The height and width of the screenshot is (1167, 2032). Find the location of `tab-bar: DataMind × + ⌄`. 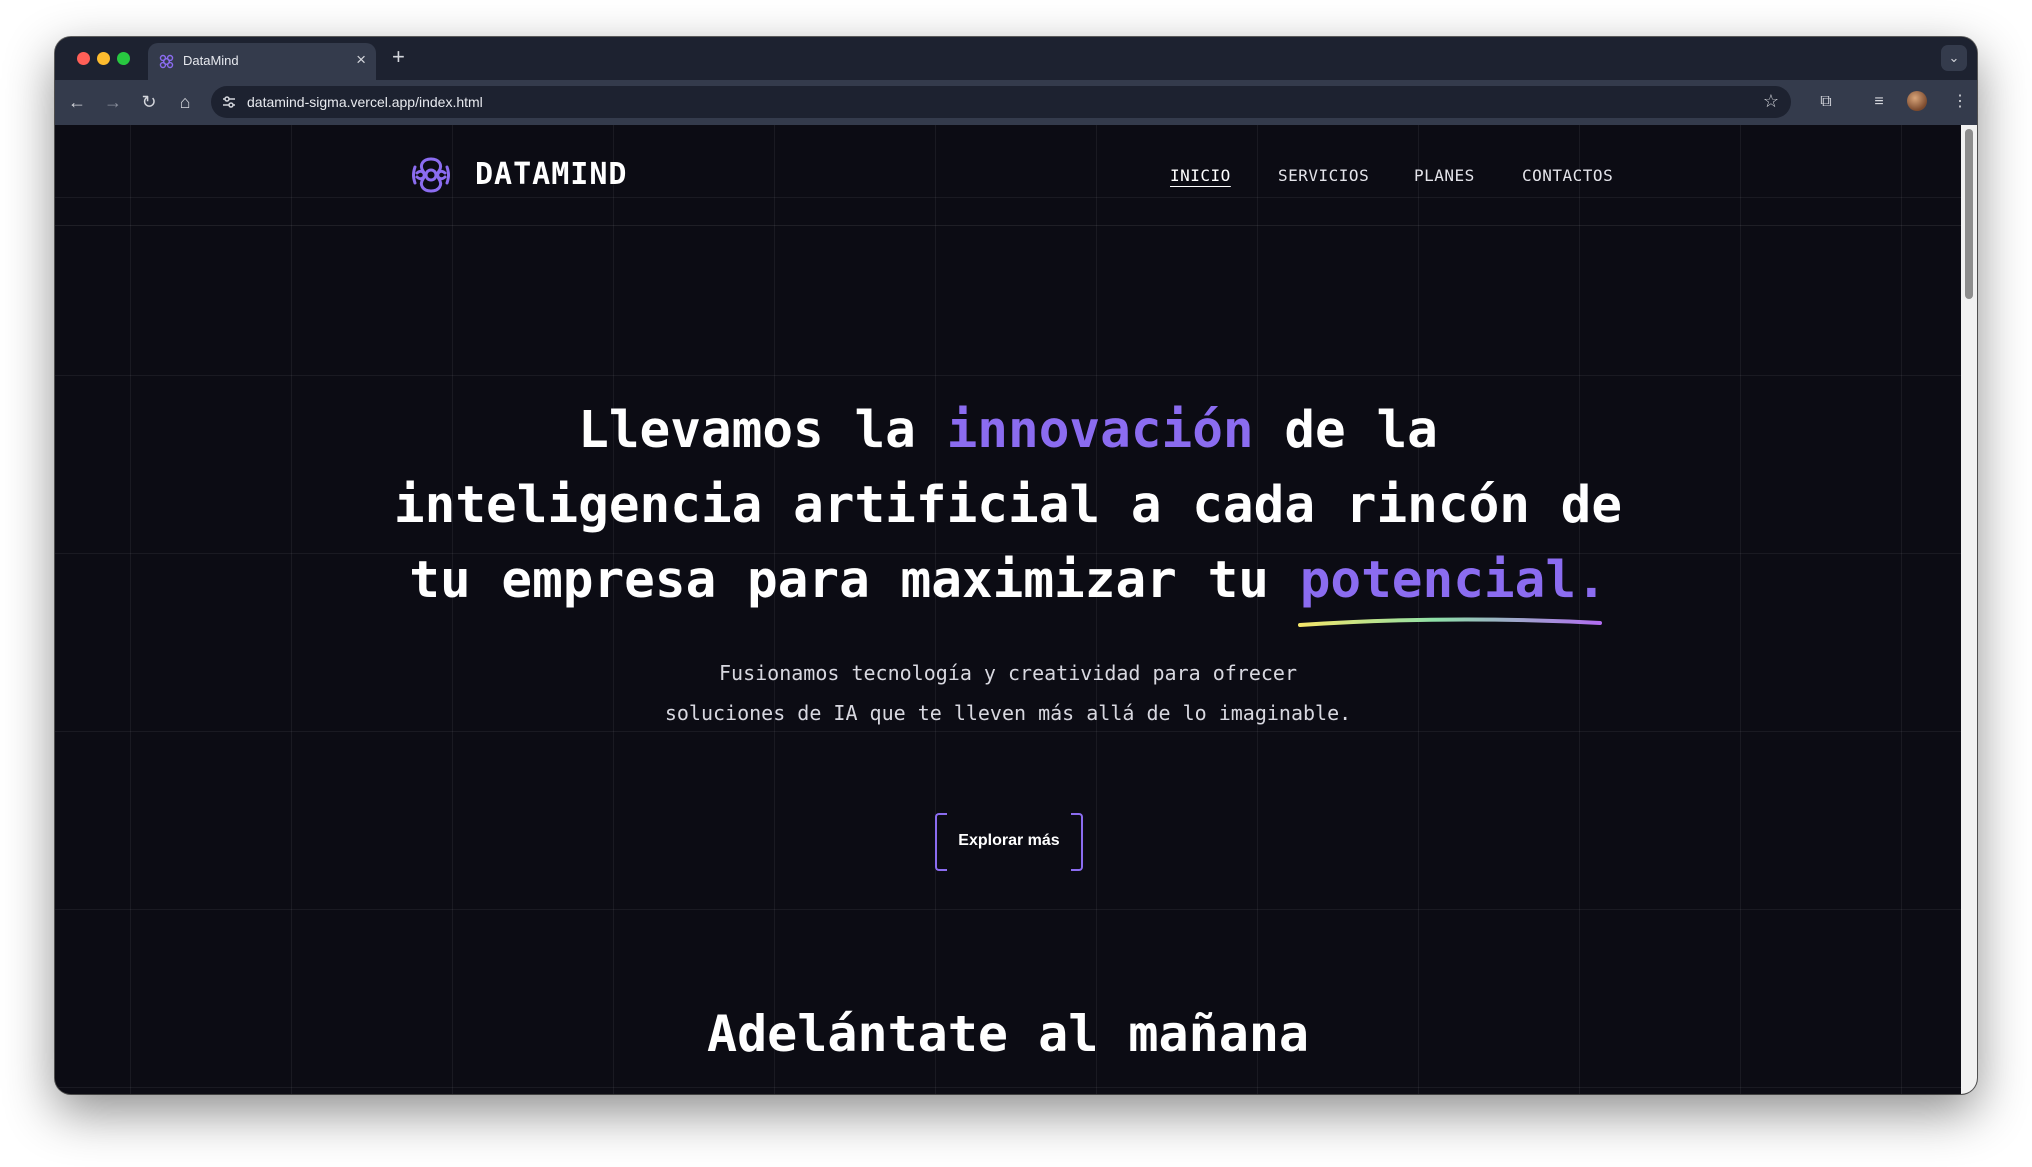

tab-bar: DataMind × + ⌄ is located at coordinates (1016, 58).